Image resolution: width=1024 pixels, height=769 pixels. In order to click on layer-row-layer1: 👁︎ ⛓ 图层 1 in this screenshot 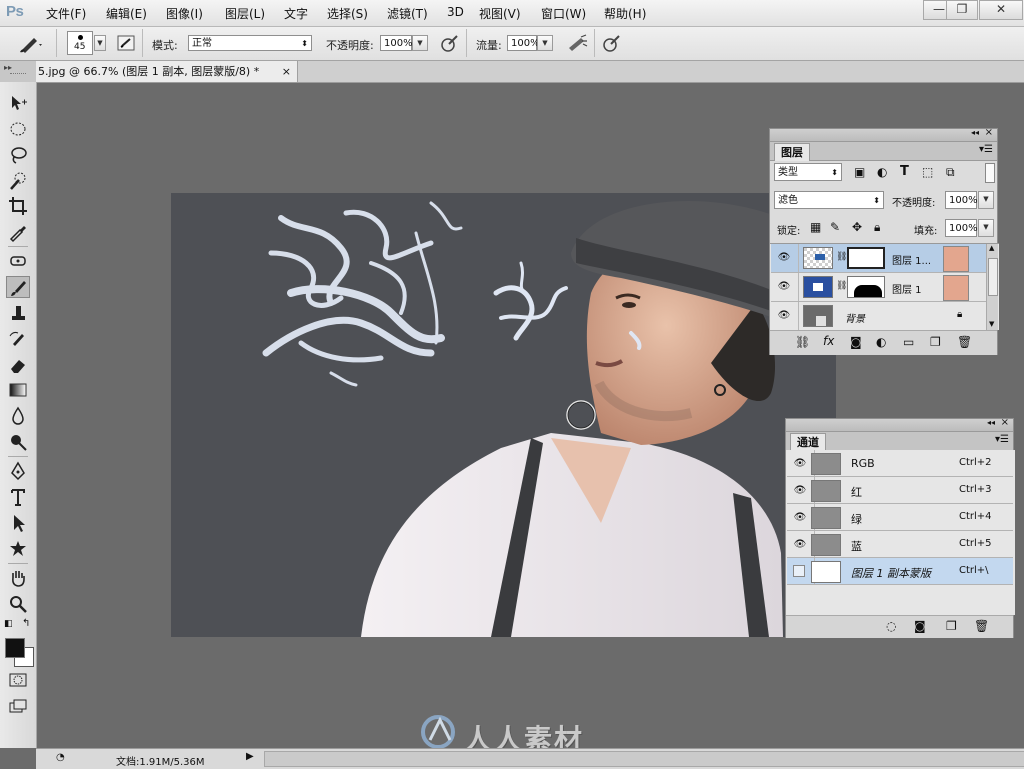, I will do `click(884, 287)`.